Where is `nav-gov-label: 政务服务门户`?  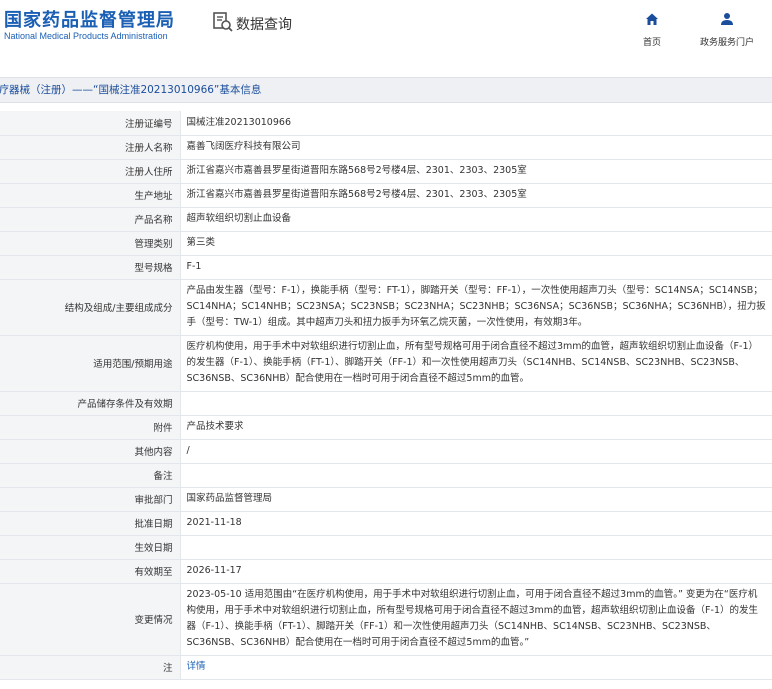
nav-gov-label: 政务服务门户 is located at coordinates (727, 43).